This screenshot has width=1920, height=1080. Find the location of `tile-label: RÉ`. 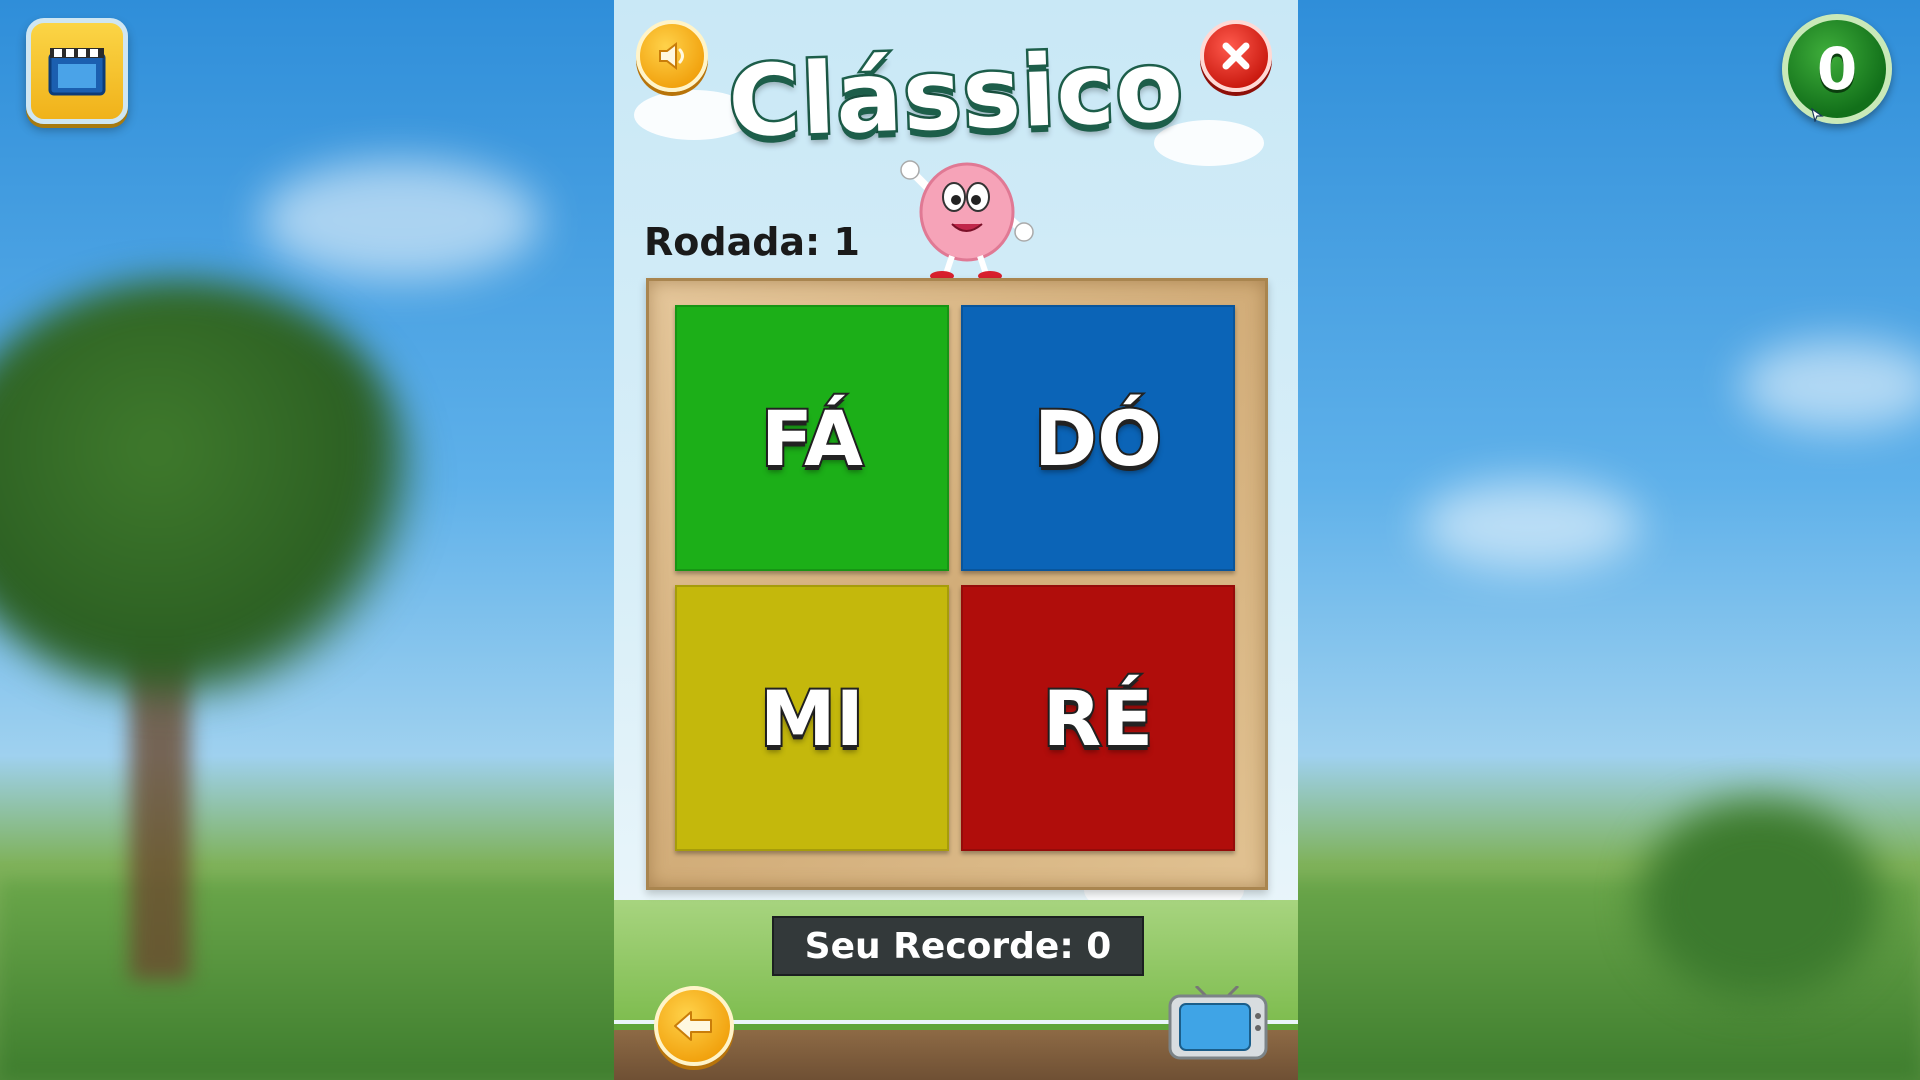

tile-label: RÉ is located at coordinates (1098, 718).